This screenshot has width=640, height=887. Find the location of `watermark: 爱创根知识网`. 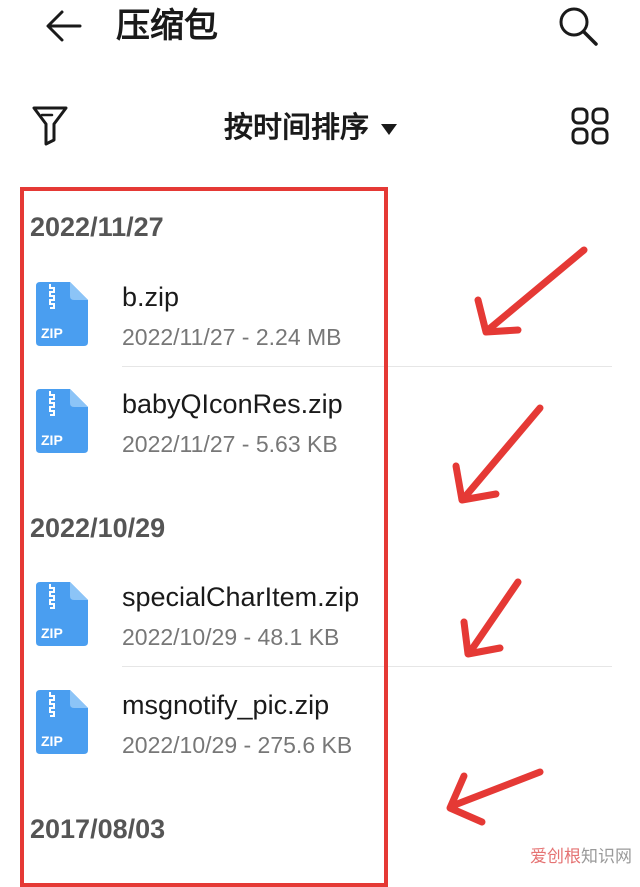

watermark: 爱创根知识网 is located at coordinates (581, 856).